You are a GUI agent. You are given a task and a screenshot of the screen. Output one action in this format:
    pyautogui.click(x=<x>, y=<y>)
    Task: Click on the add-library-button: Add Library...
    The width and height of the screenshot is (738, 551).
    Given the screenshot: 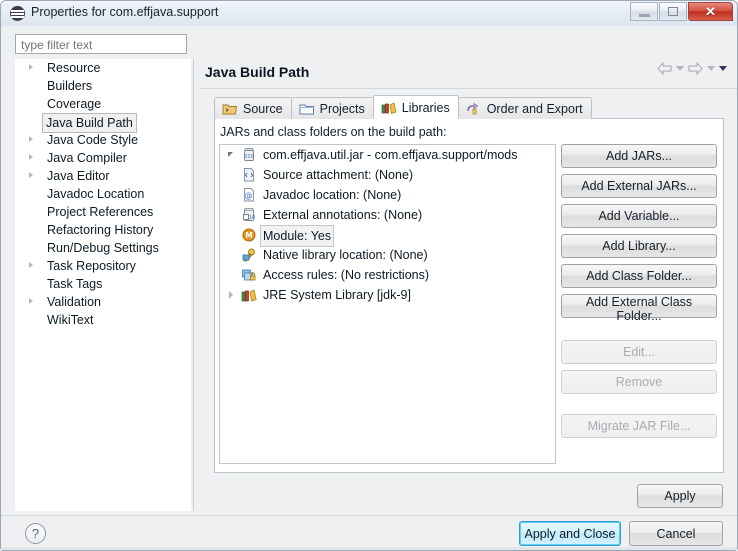 What is the action you would take?
    pyautogui.click(x=639, y=246)
    